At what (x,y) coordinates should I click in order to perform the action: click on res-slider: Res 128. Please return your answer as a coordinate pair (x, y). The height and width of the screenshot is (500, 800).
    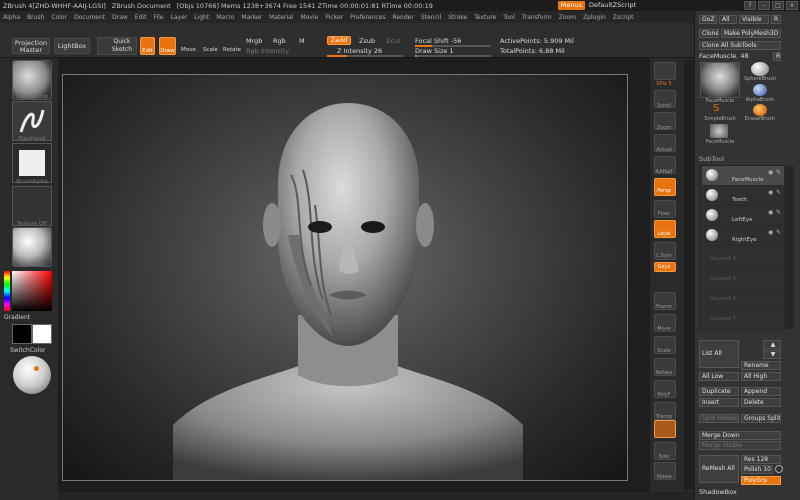
    Looking at the image, I should click on (761, 459).